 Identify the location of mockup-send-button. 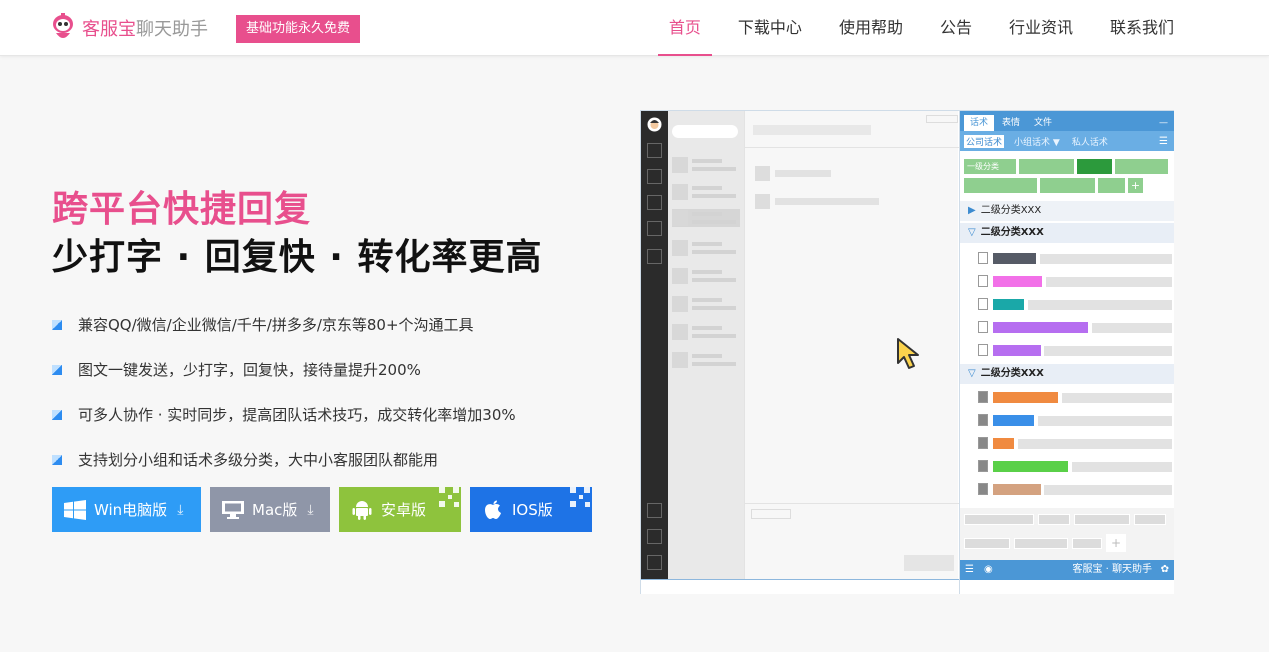
(929, 563).